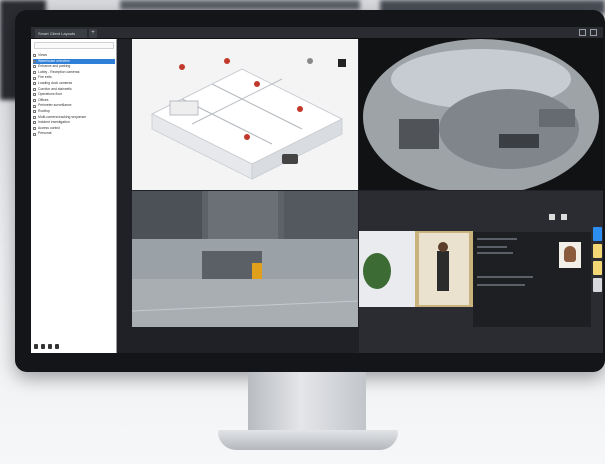 The width and height of the screenshot is (605, 464). Describe the element at coordinates (307, 403) in the screenshot. I see `monitor-stand-neck` at that location.